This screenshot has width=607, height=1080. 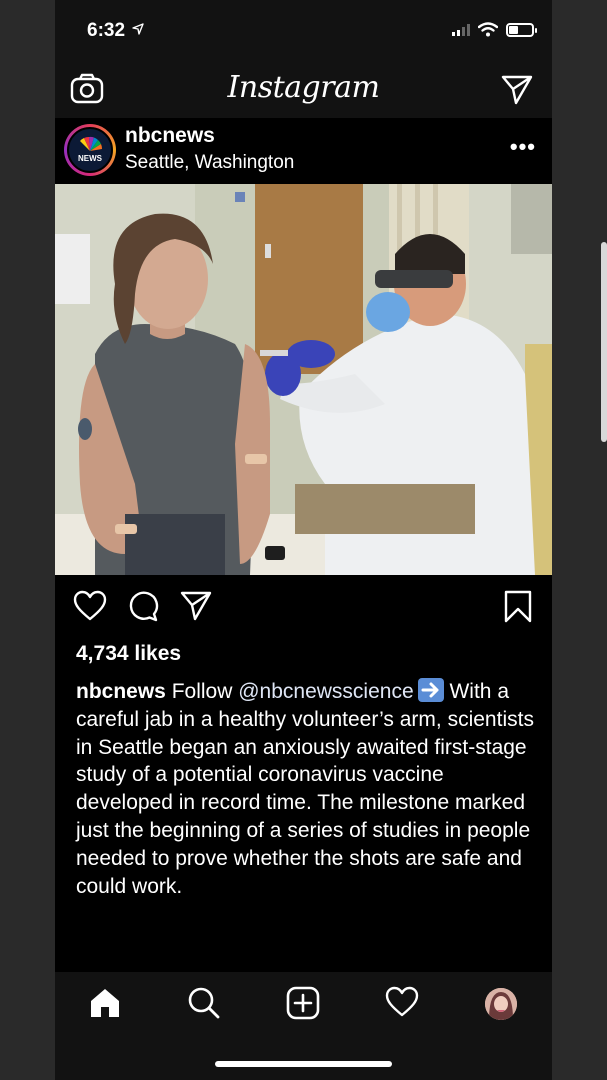 I want to click on instagram-logo: Instagram, so click(x=303, y=87).